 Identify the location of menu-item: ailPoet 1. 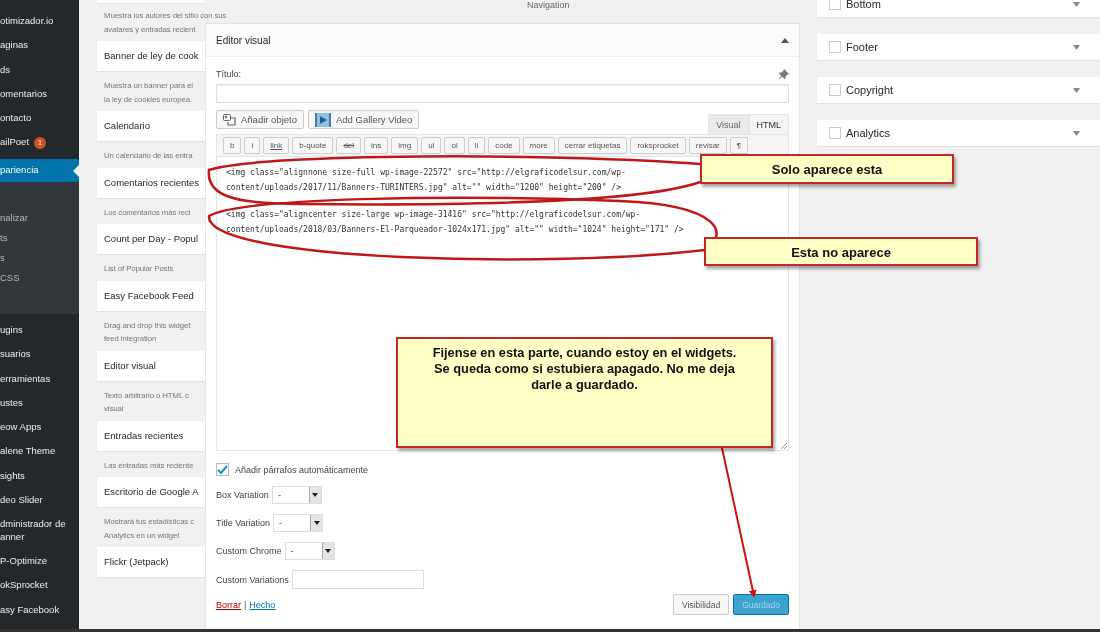
(39, 142).